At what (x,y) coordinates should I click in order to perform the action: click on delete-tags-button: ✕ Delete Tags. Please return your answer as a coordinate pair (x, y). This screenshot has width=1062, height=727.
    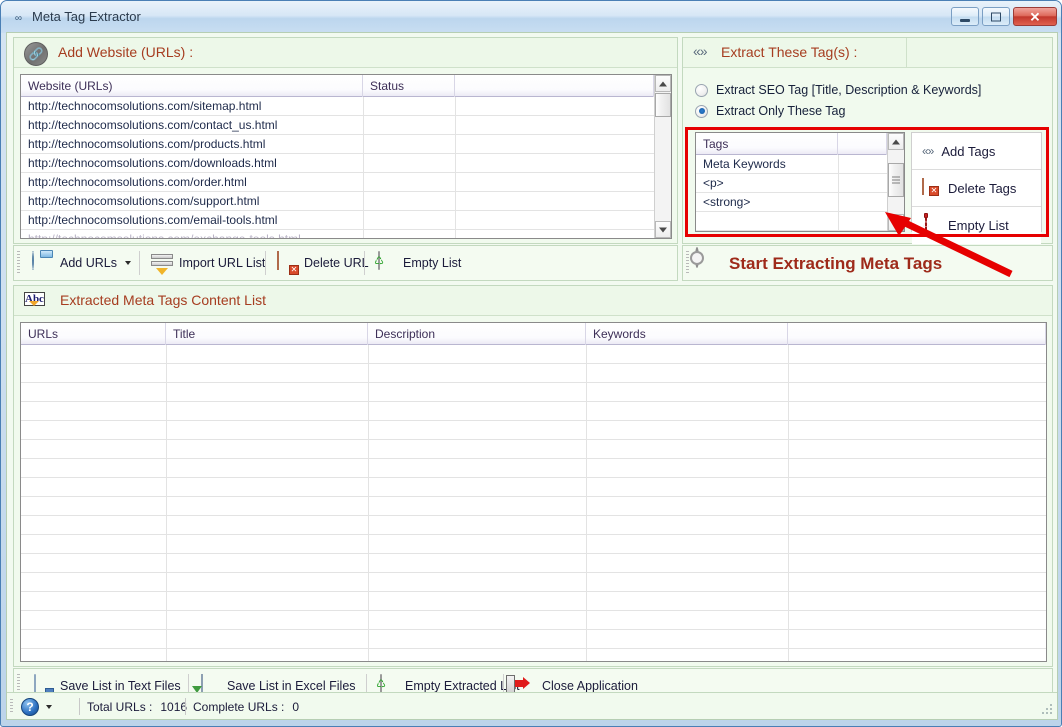
    Looking at the image, I should click on (976, 188).